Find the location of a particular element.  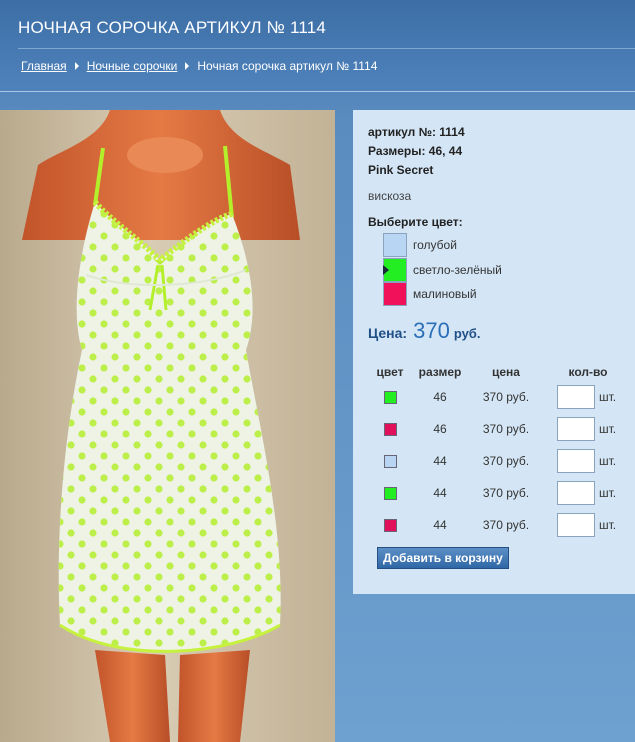

breadcrumb-home-link: Главная is located at coordinates (44, 66).